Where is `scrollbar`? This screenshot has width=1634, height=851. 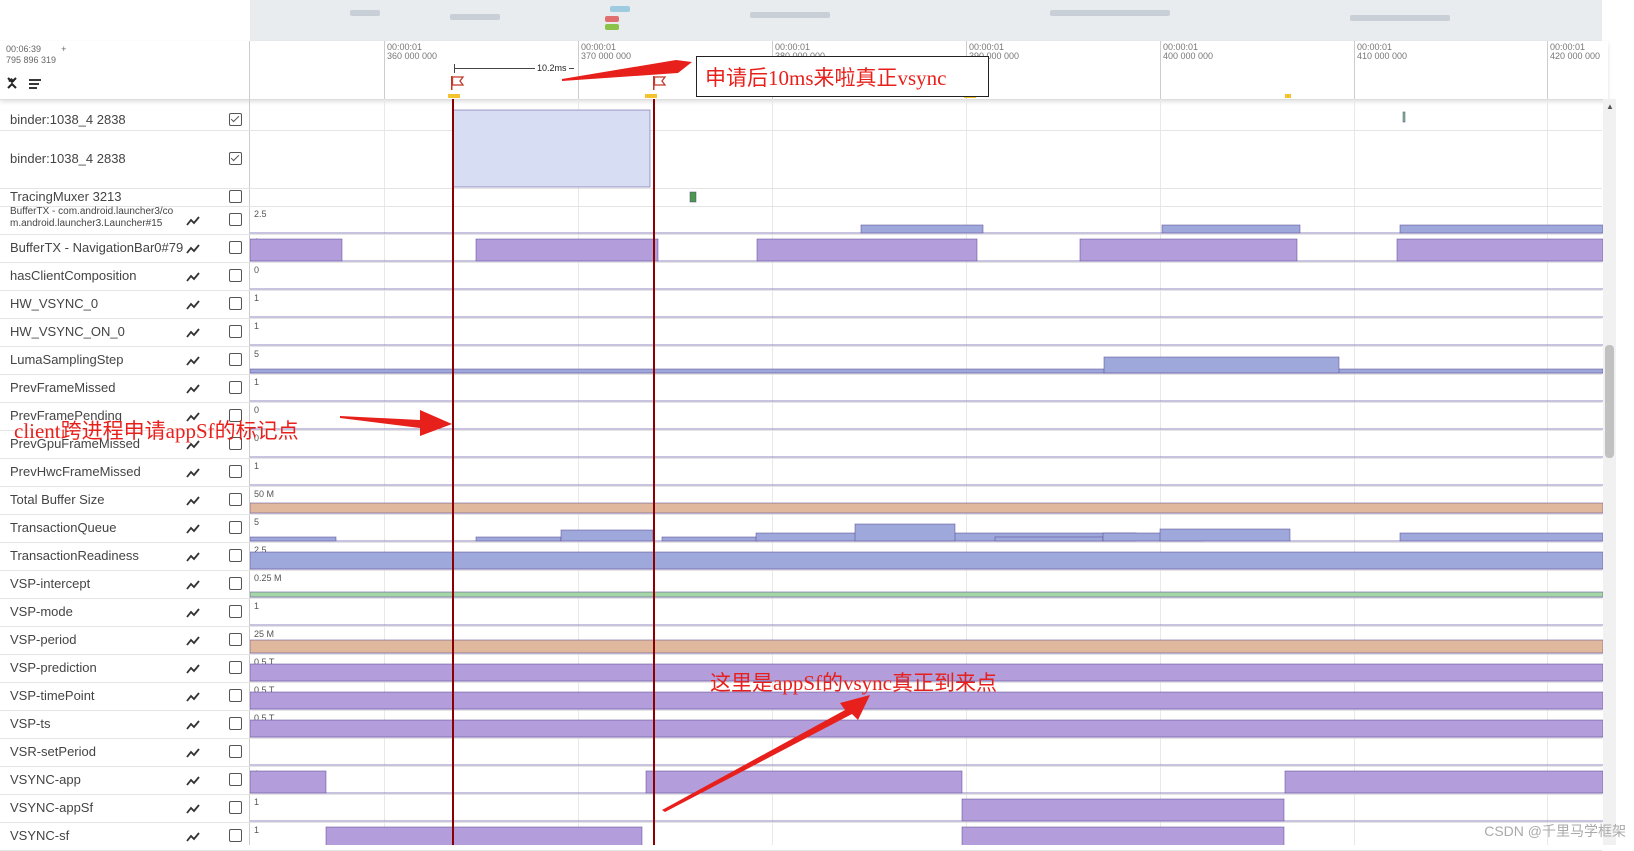 scrollbar is located at coordinates (1609, 472).